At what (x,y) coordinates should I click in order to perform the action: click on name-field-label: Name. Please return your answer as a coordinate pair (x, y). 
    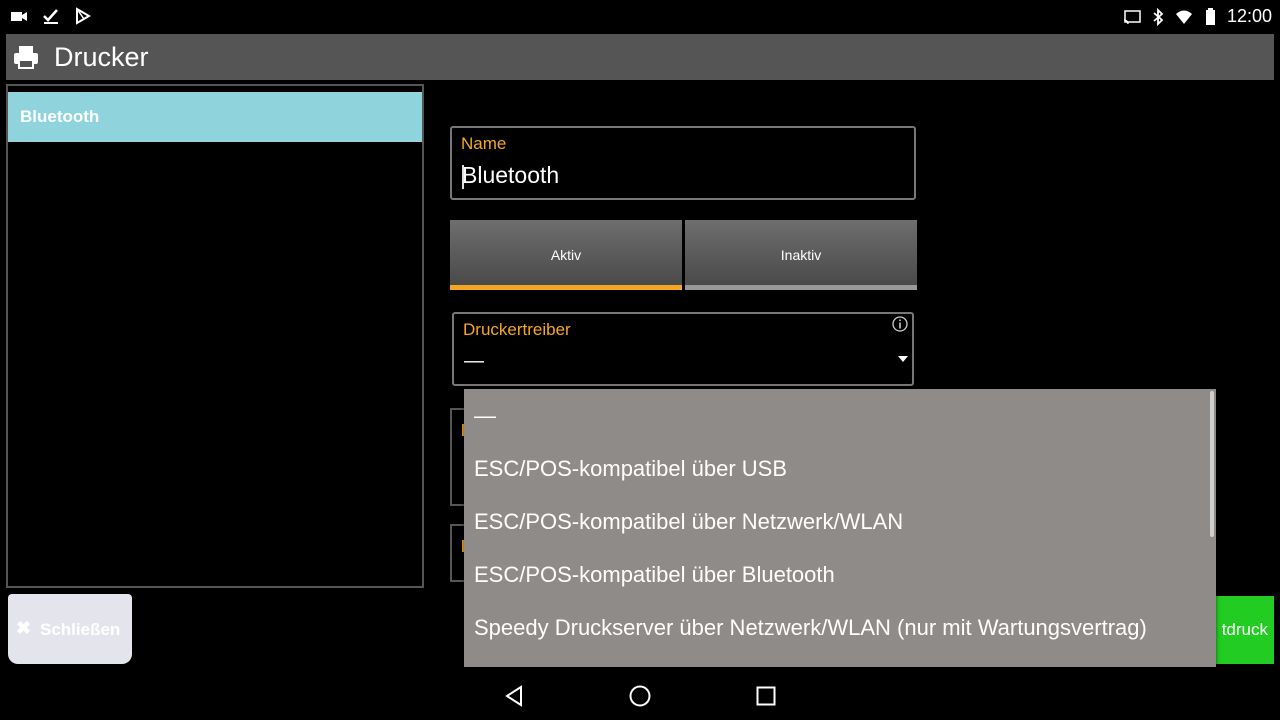
    Looking at the image, I should click on (484, 143).